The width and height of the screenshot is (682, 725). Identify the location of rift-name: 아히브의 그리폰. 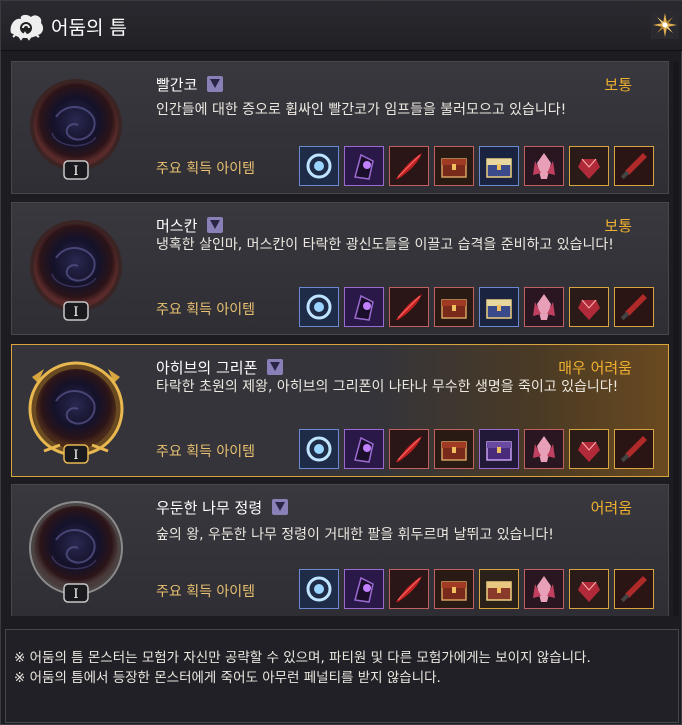
(220, 367).